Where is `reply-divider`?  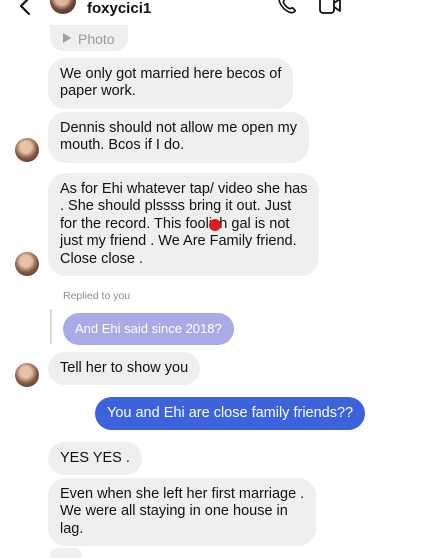 reply-divider is located at coordinates (51, 326).